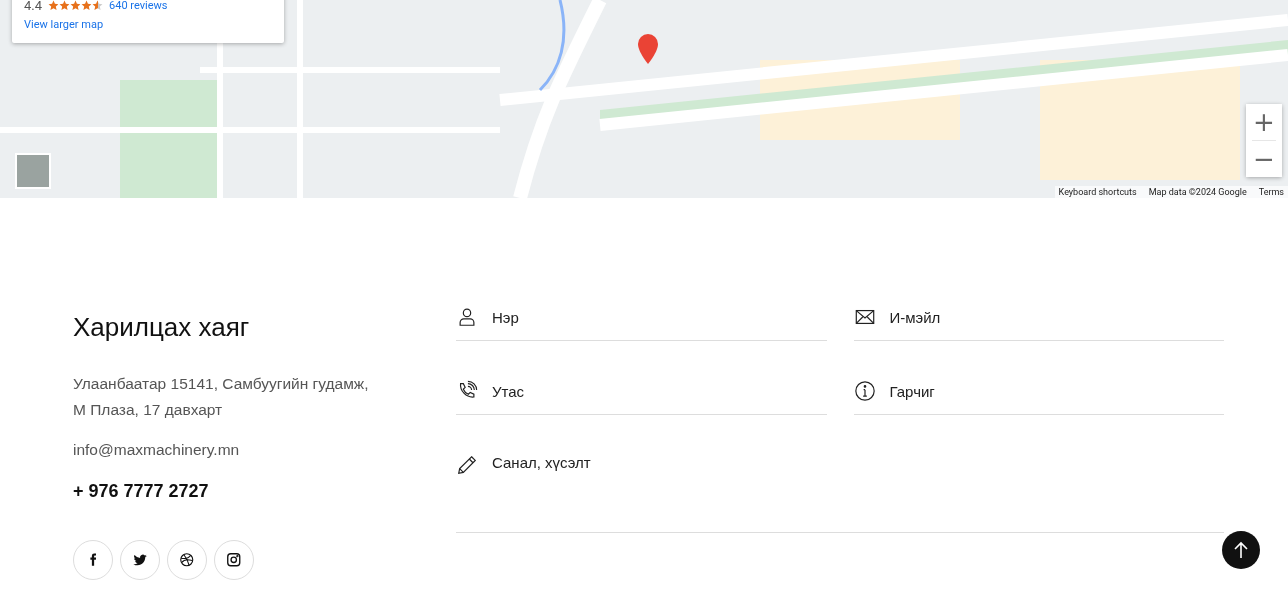 The height and width of the screenshot is (600, 1288). I want to click on facebook-f-icon, so click(93, 560).